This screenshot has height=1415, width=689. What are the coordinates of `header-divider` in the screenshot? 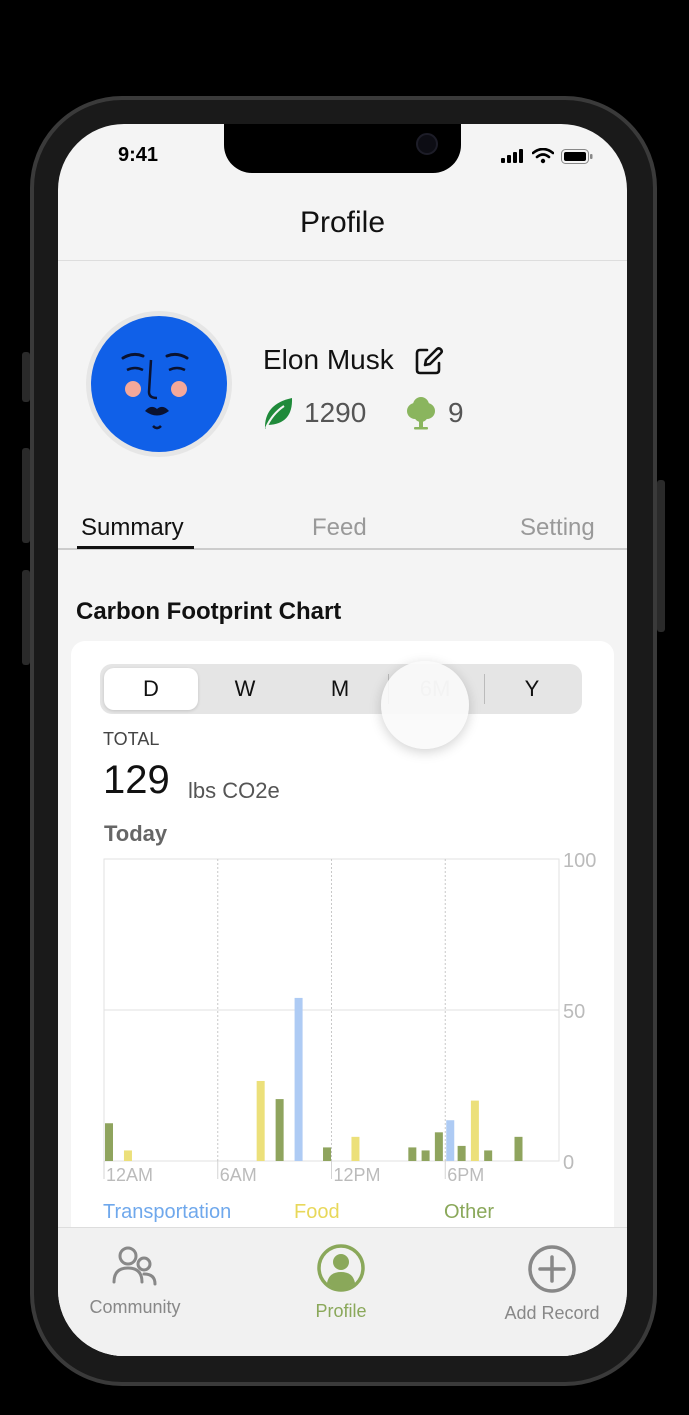 It's located at (342, 260).